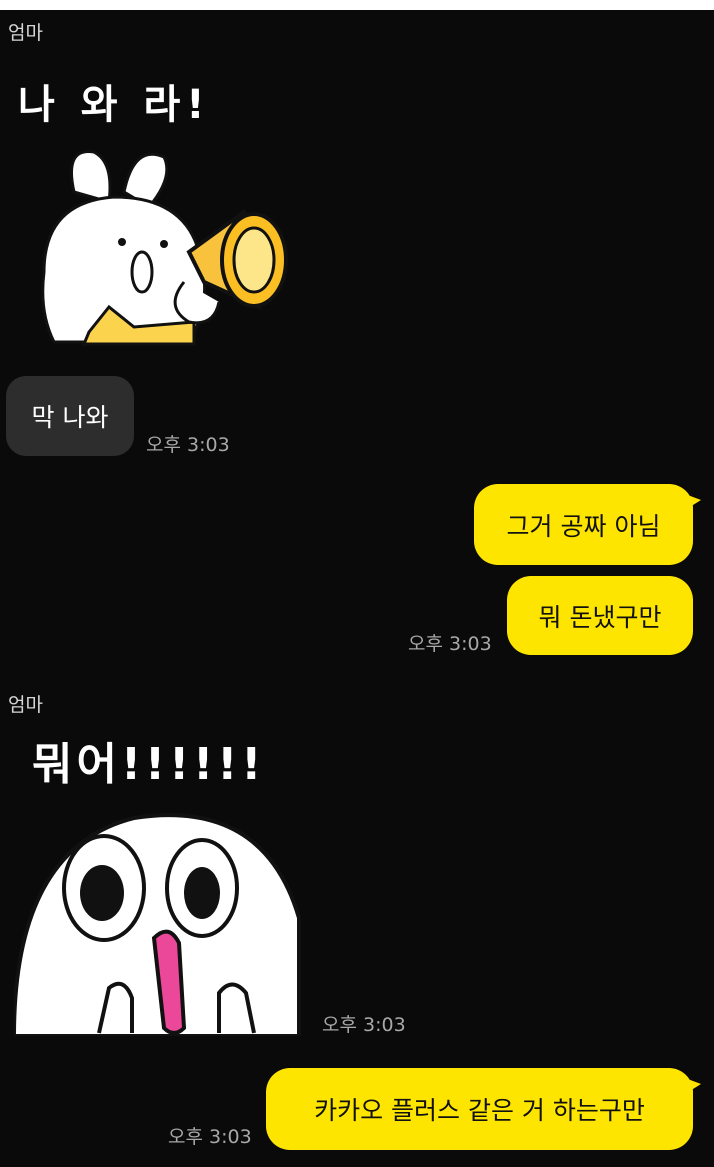 The height and width of the screenshot is (1167, 714). I want to click on shocked-face-icon, so click(157, 924).